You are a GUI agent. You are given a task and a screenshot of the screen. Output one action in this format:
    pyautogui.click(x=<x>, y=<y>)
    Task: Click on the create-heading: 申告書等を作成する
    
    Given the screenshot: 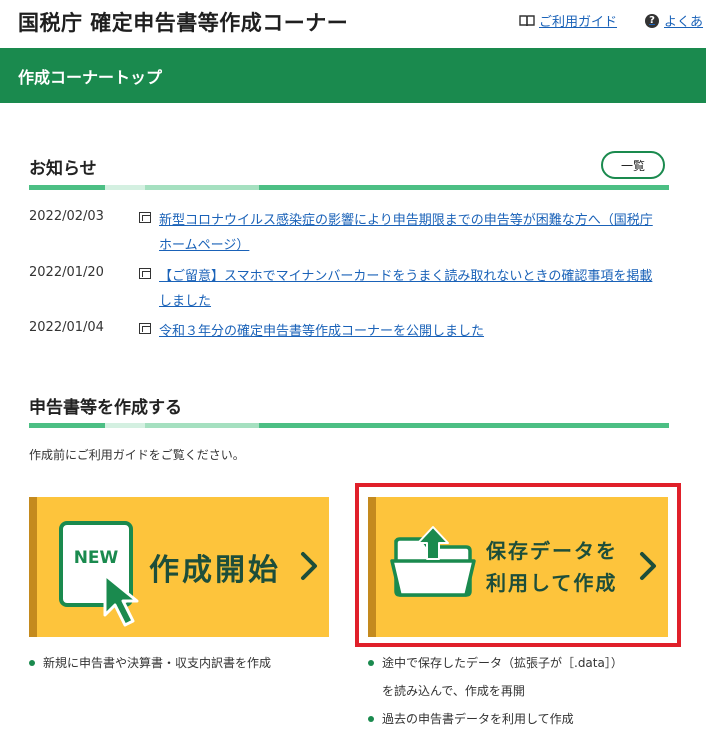 What is the action you would take?
    pyautogui.click(x=105, y=408)
    